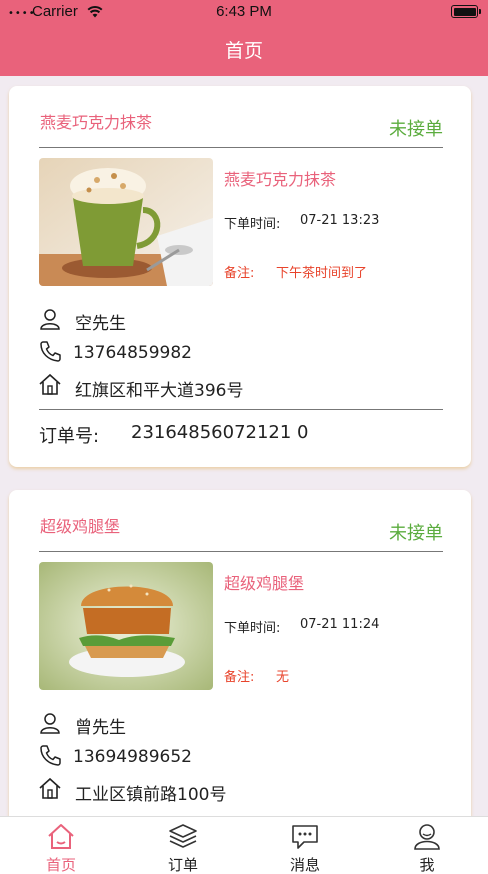  What do you see at coordinates (322, 273) in the screenshot?
I see `remark-text: 下午茶时间到了` at bounding box center [322, 273].